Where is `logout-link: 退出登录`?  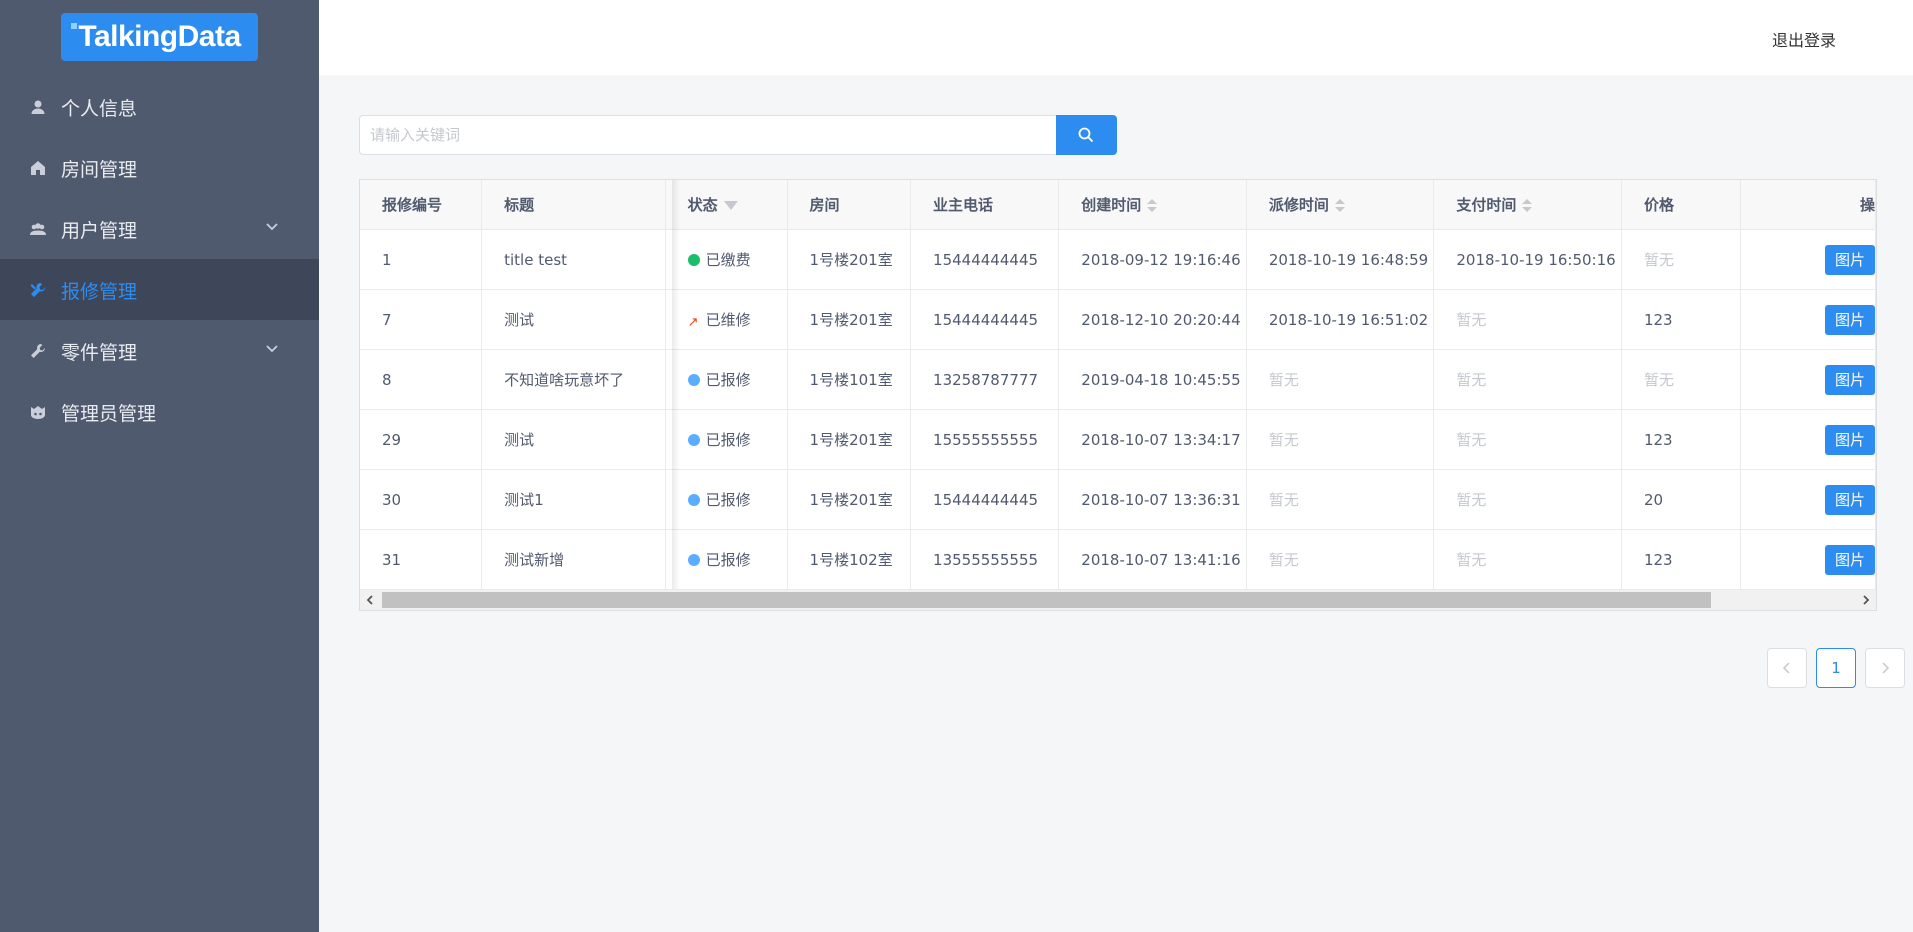
logout-link: 退出登录 is located at coordinates (1804, 39).